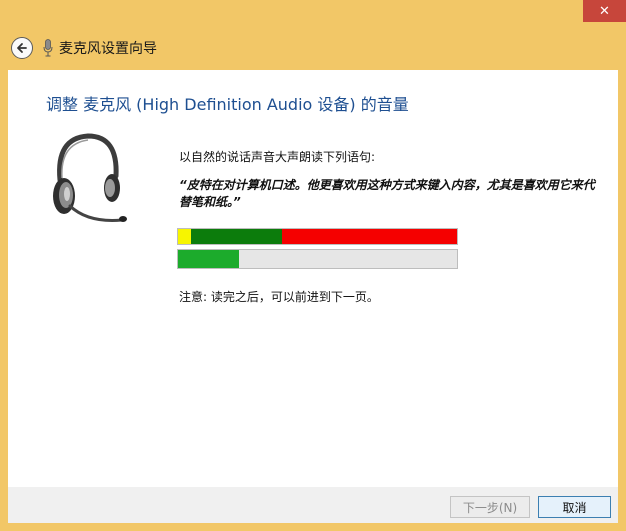 Image resolution: width=626 pixels, height=531 pixels. I want to click on footer-bar: 下一步(N) 取消, so click(313, 505).